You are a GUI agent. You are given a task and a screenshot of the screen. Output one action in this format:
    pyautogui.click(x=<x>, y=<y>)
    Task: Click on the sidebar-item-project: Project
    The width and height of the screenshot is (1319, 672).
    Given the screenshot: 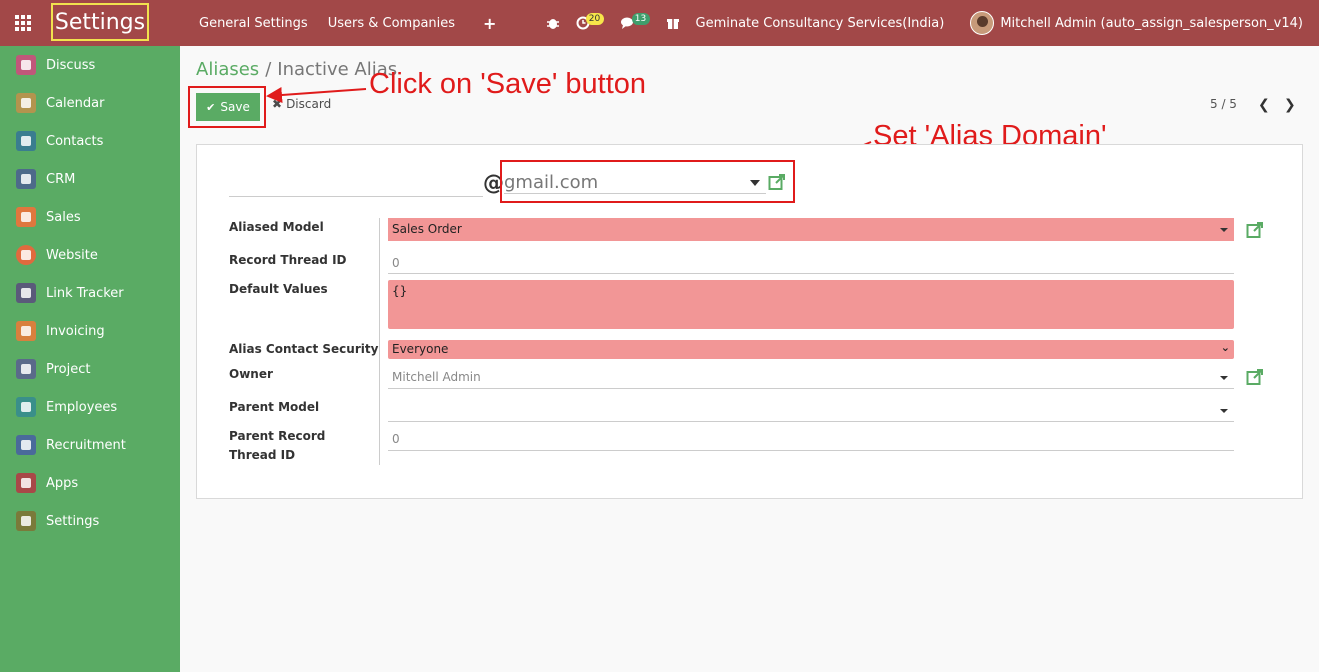 What is the action you would take?
    pyautogui.click(x=90, y=369)
    